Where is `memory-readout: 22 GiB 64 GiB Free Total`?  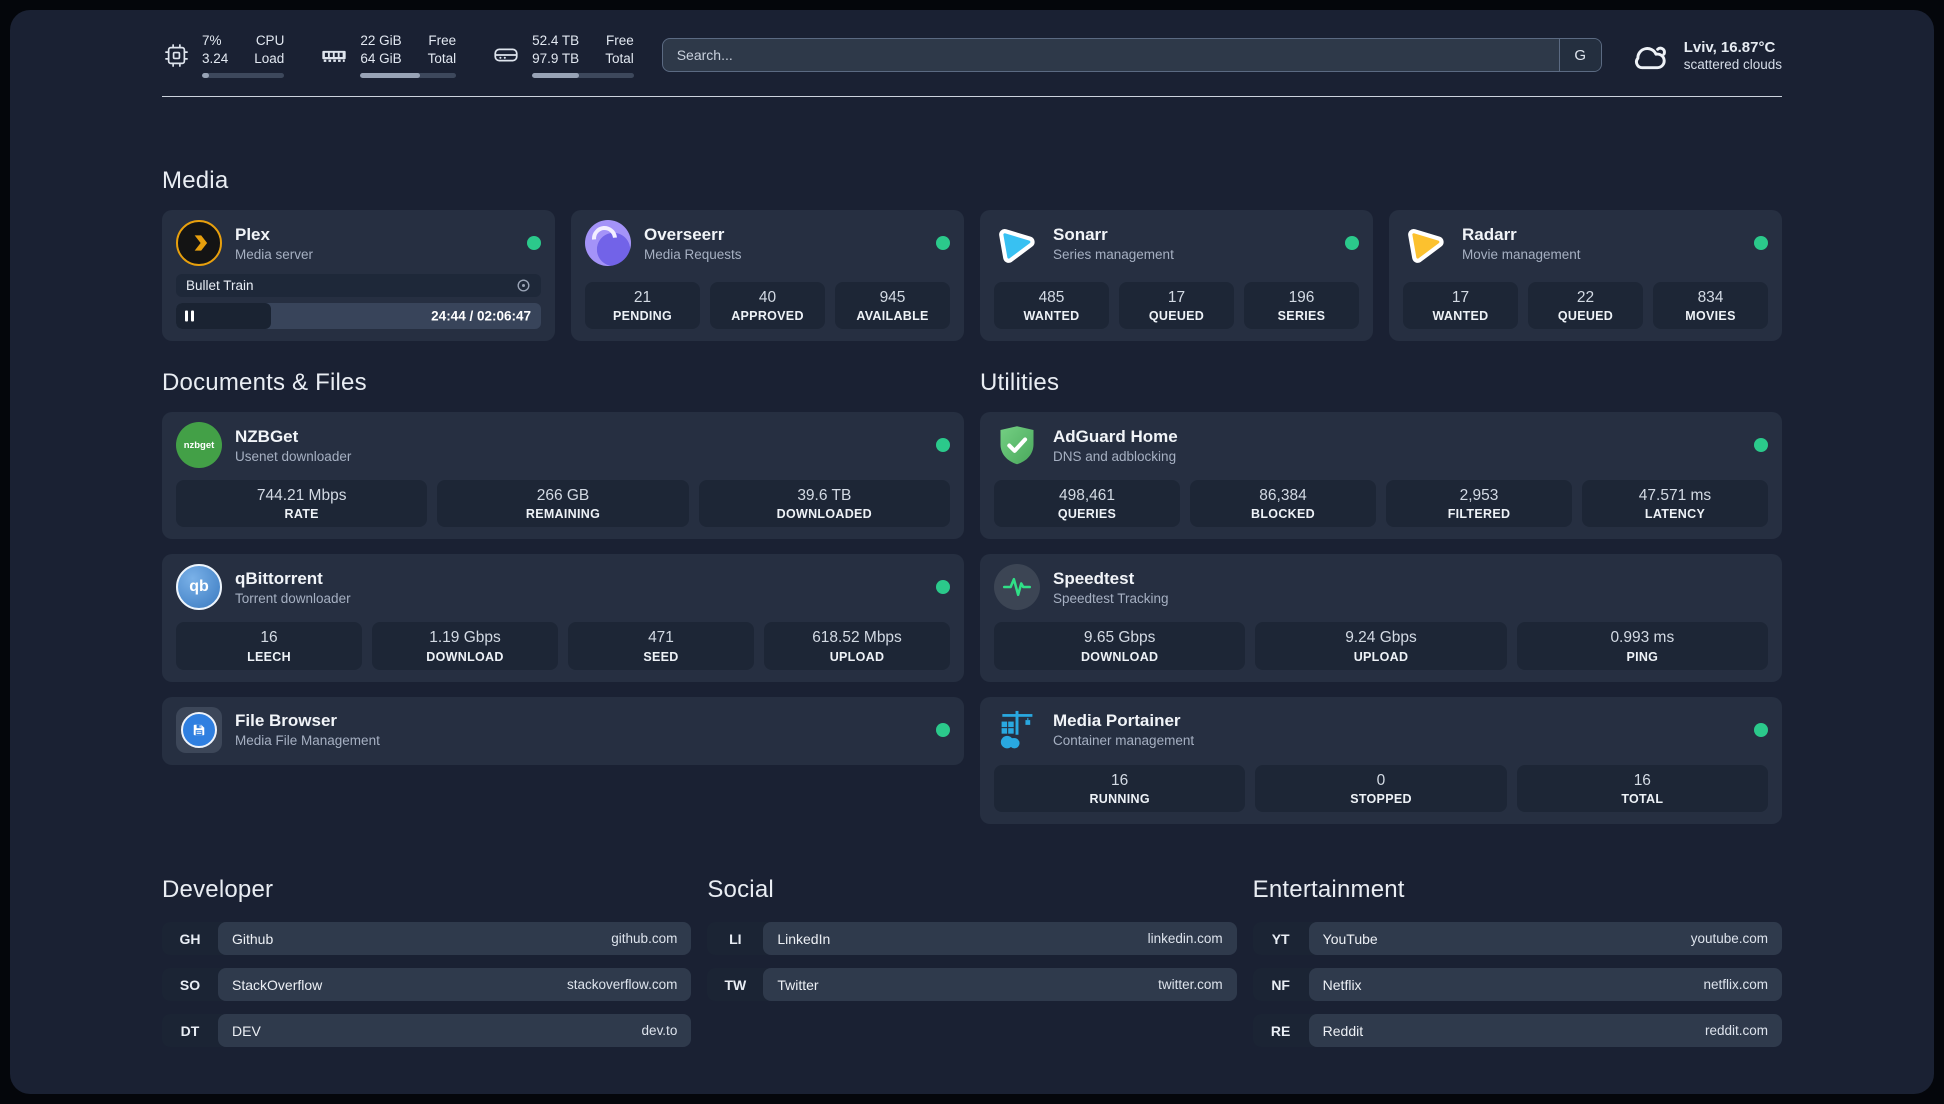 memory-readout: 22 GiB 64 GiB Free Total is located at coordinates (408, 55).